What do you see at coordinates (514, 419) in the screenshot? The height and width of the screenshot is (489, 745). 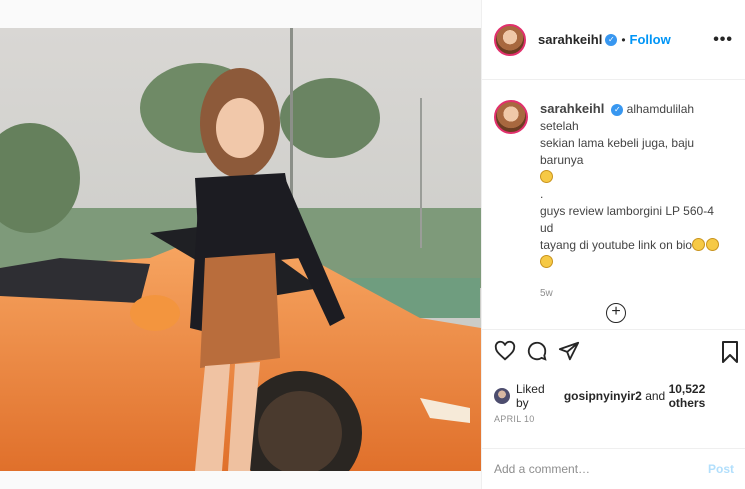 I see `post-date: APRIL 10` at bounding box center [514, 419].